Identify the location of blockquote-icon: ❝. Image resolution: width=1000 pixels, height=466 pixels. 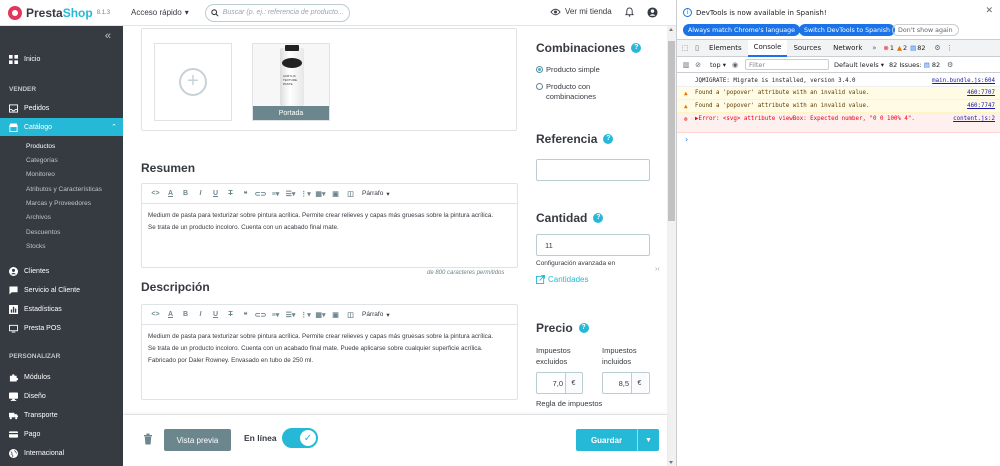
(245, 194).